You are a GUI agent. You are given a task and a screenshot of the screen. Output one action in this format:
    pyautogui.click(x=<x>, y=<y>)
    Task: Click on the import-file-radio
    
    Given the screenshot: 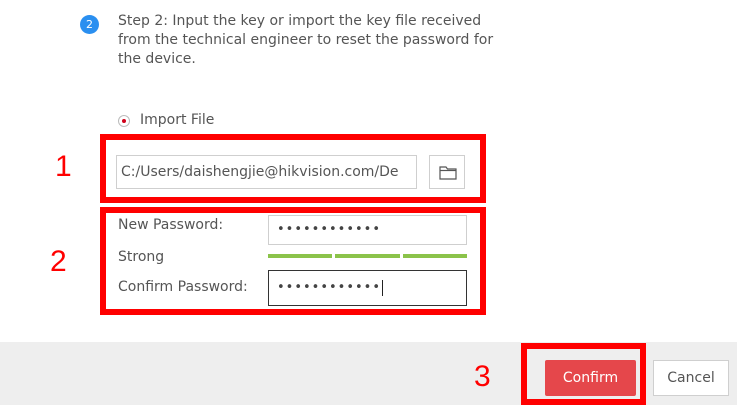 What is the action you would take?
    pyautogui.click(x=124, y=121)
    